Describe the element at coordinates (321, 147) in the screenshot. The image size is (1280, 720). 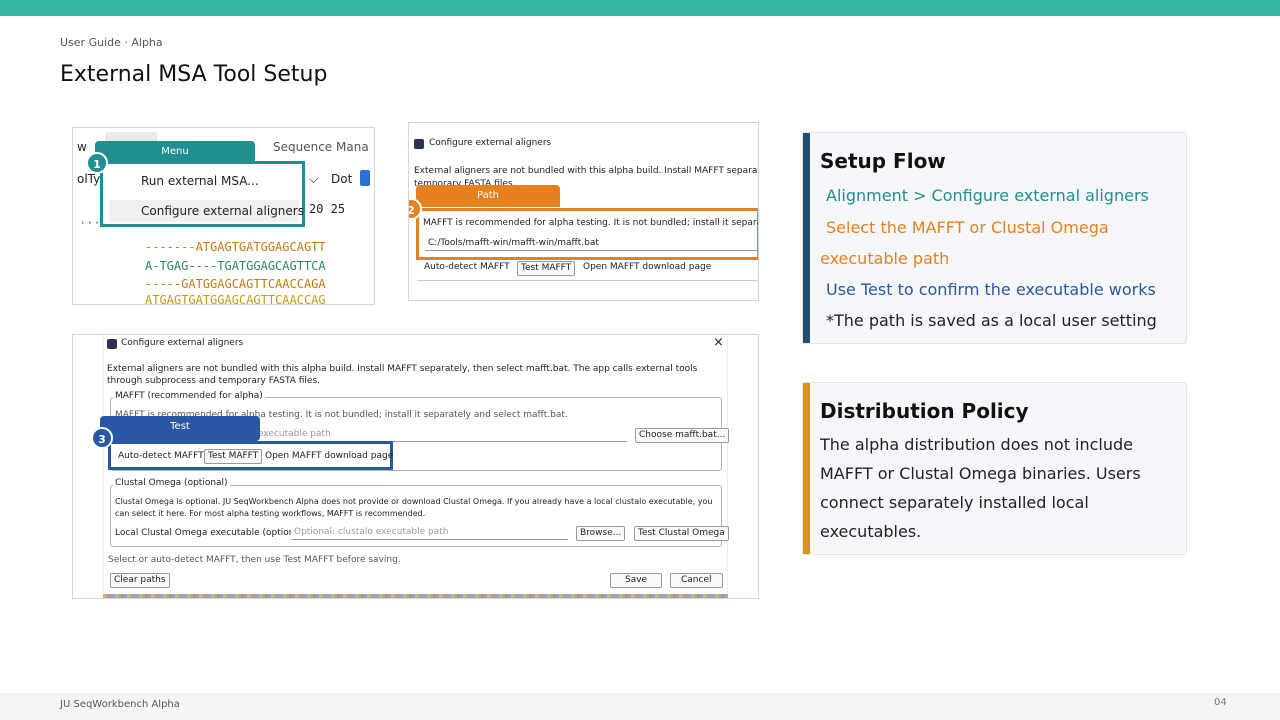
I see `tab-sequence-manager: Sequence Mana` at that location.